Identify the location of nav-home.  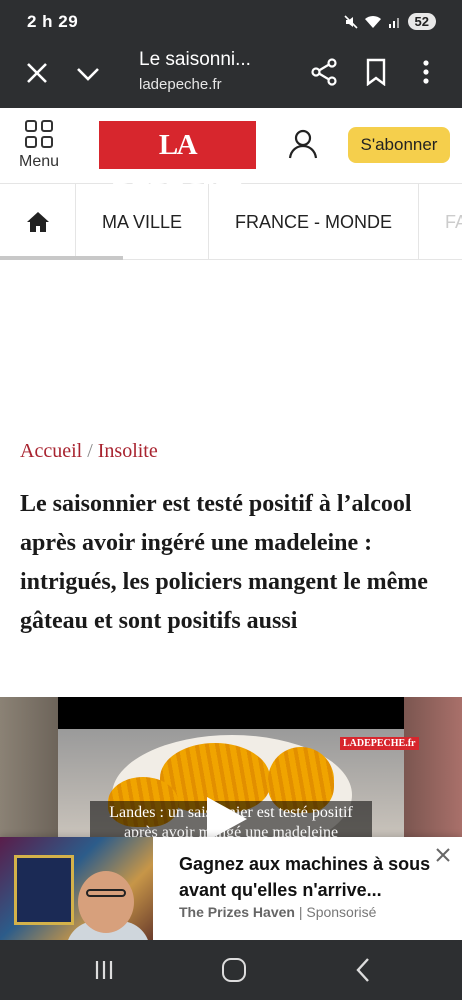
(38, 221).